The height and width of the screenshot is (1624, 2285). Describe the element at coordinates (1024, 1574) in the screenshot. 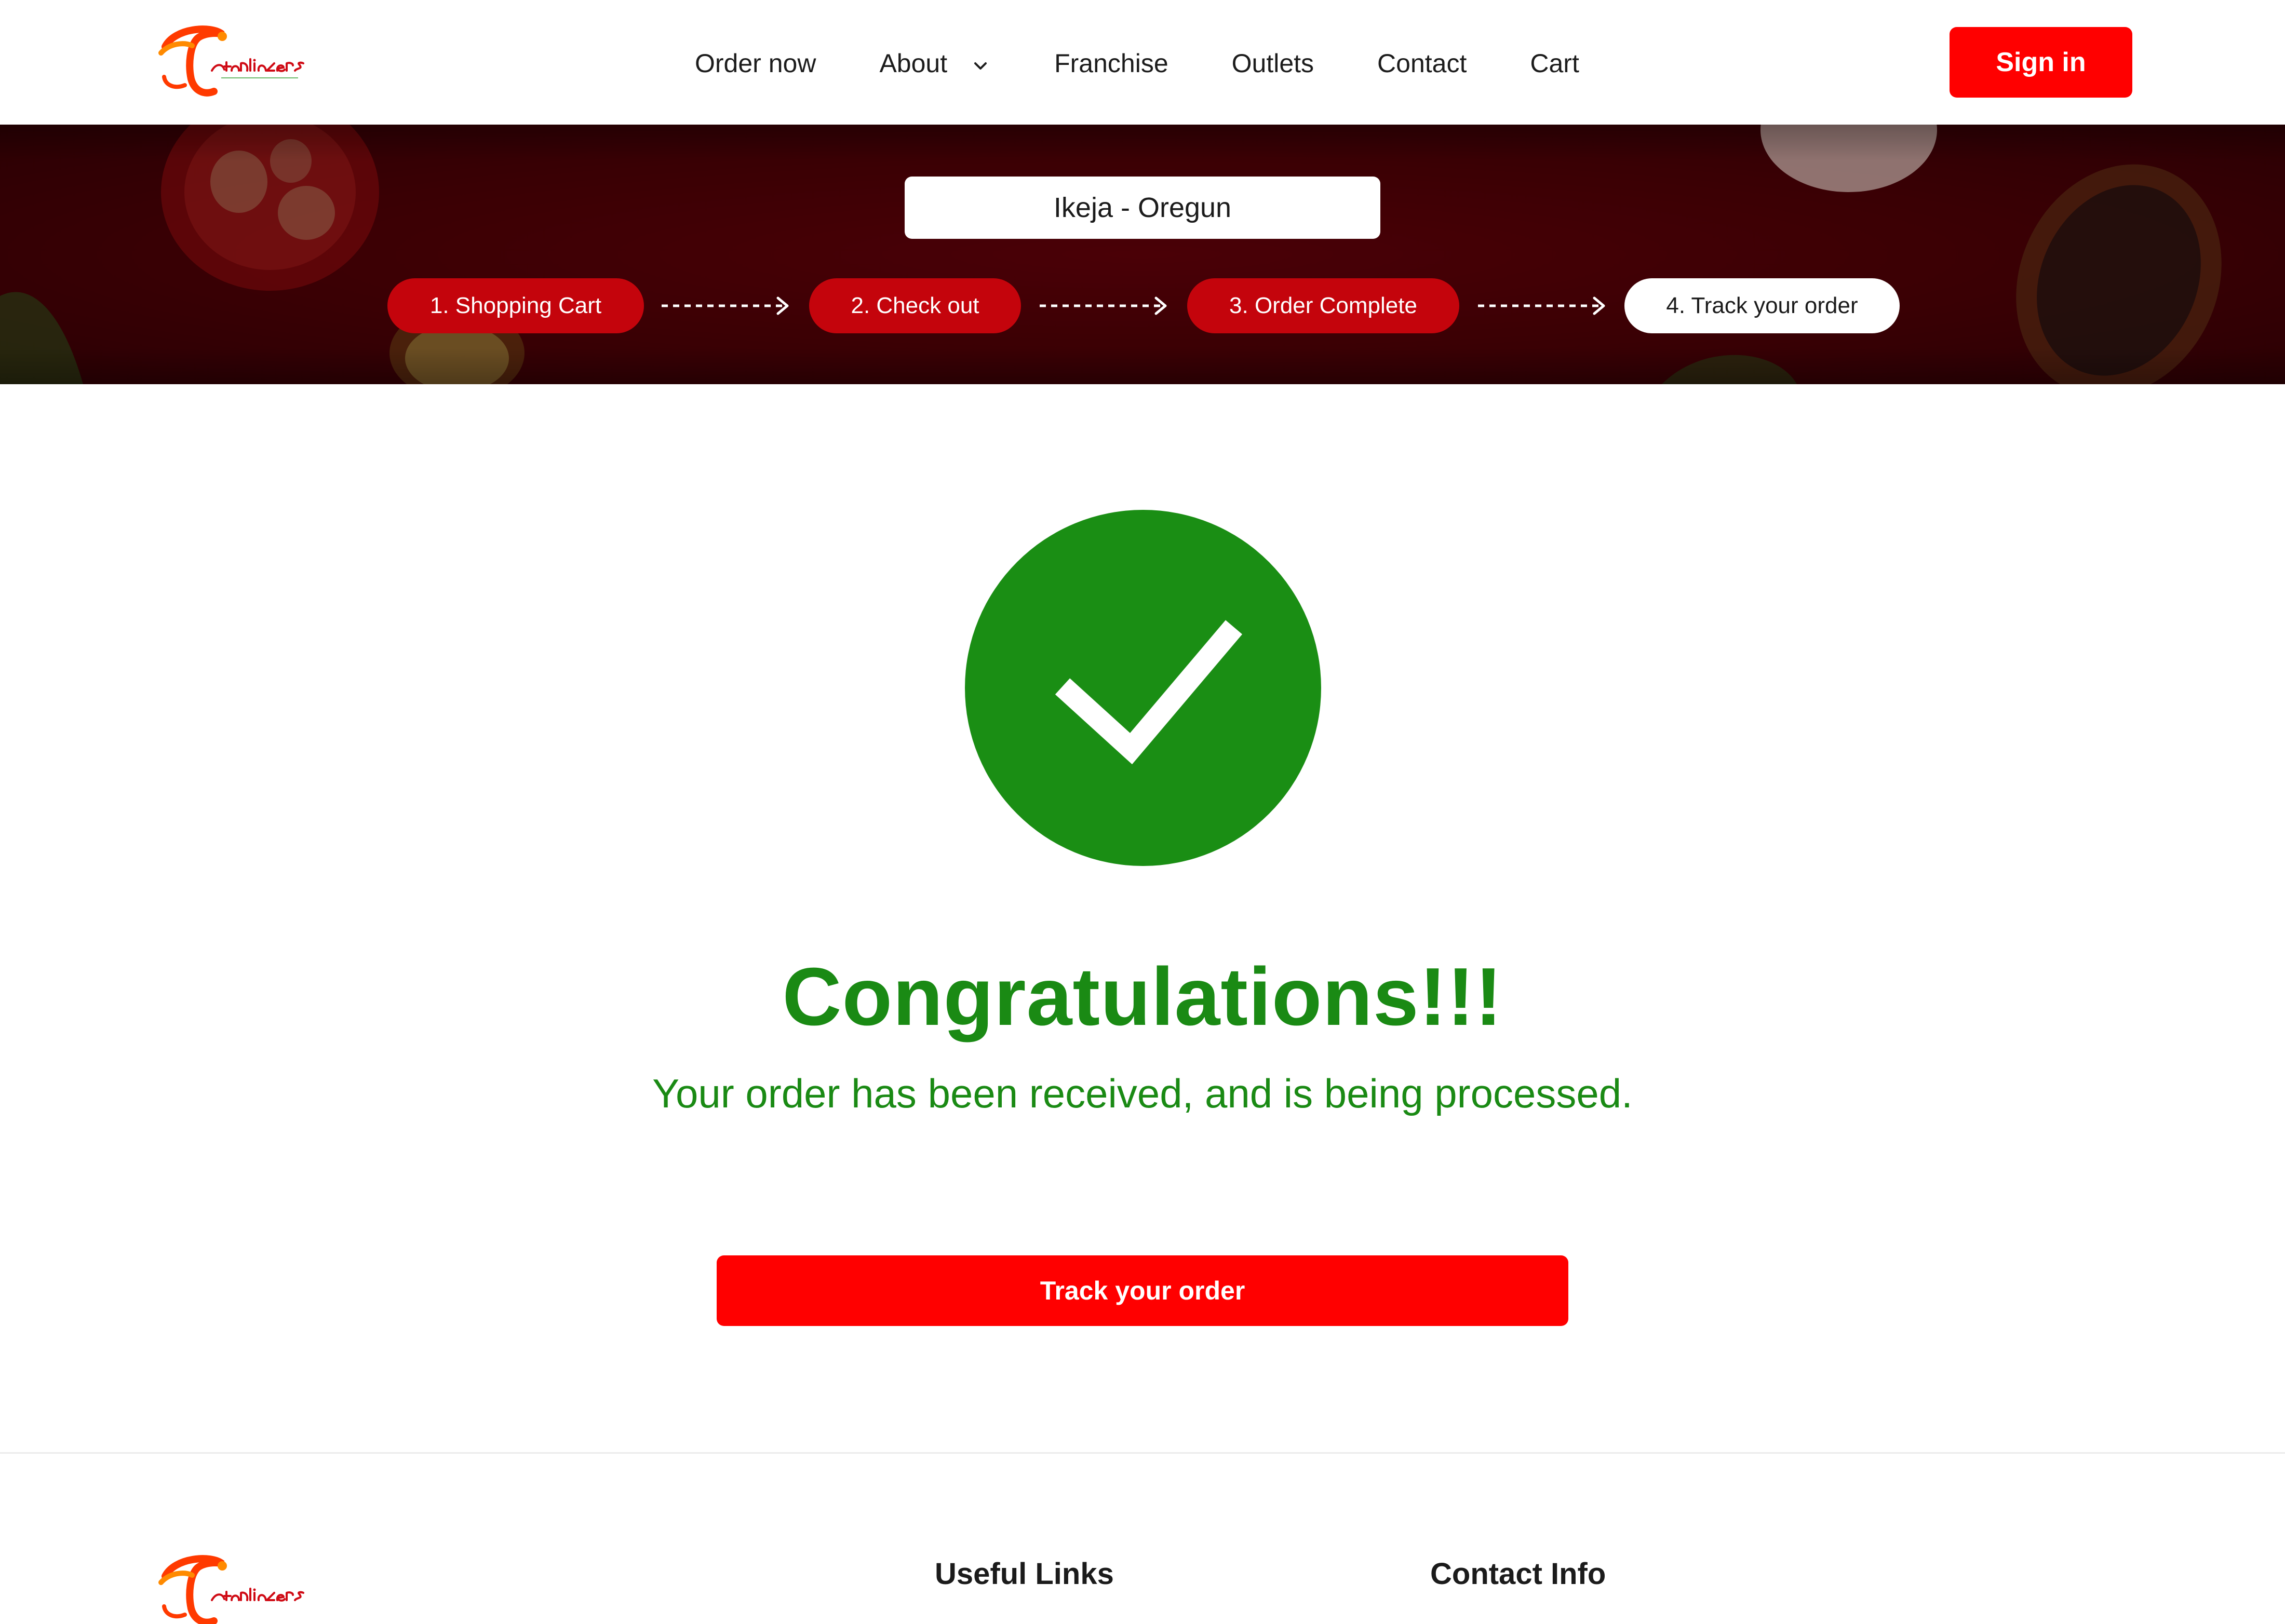

I see `useful-links-heading: Useful Links` at that location.